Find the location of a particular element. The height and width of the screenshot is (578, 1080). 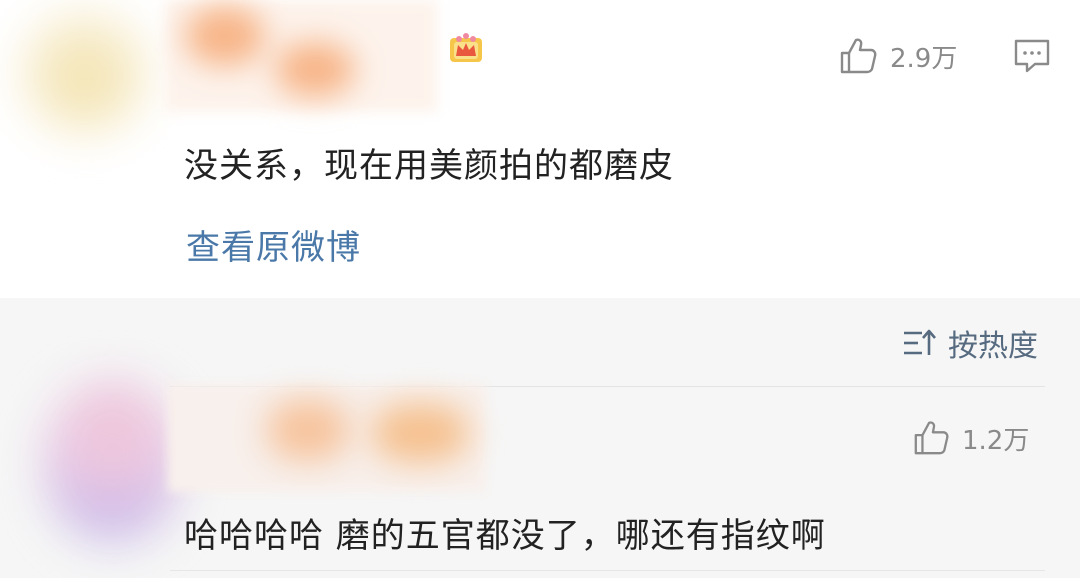

like-button: 1.2万 is located at coordinates (970, 438).